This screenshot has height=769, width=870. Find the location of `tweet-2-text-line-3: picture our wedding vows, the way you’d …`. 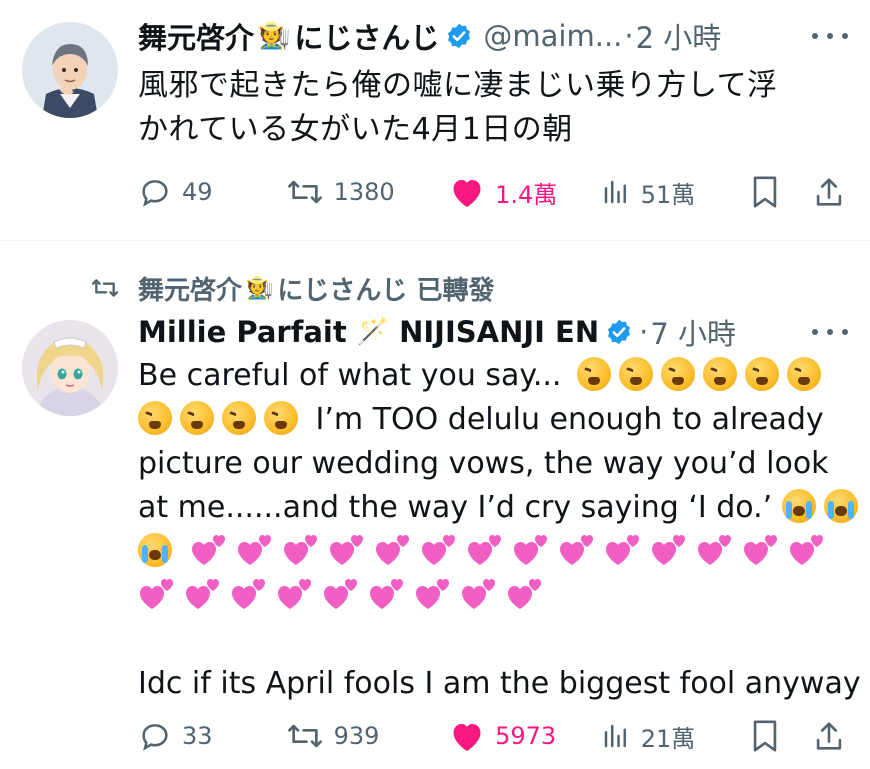

tweet-2-text-line-3: picture our wedding vows, the way you’d … is located at coordinates (483, 463).